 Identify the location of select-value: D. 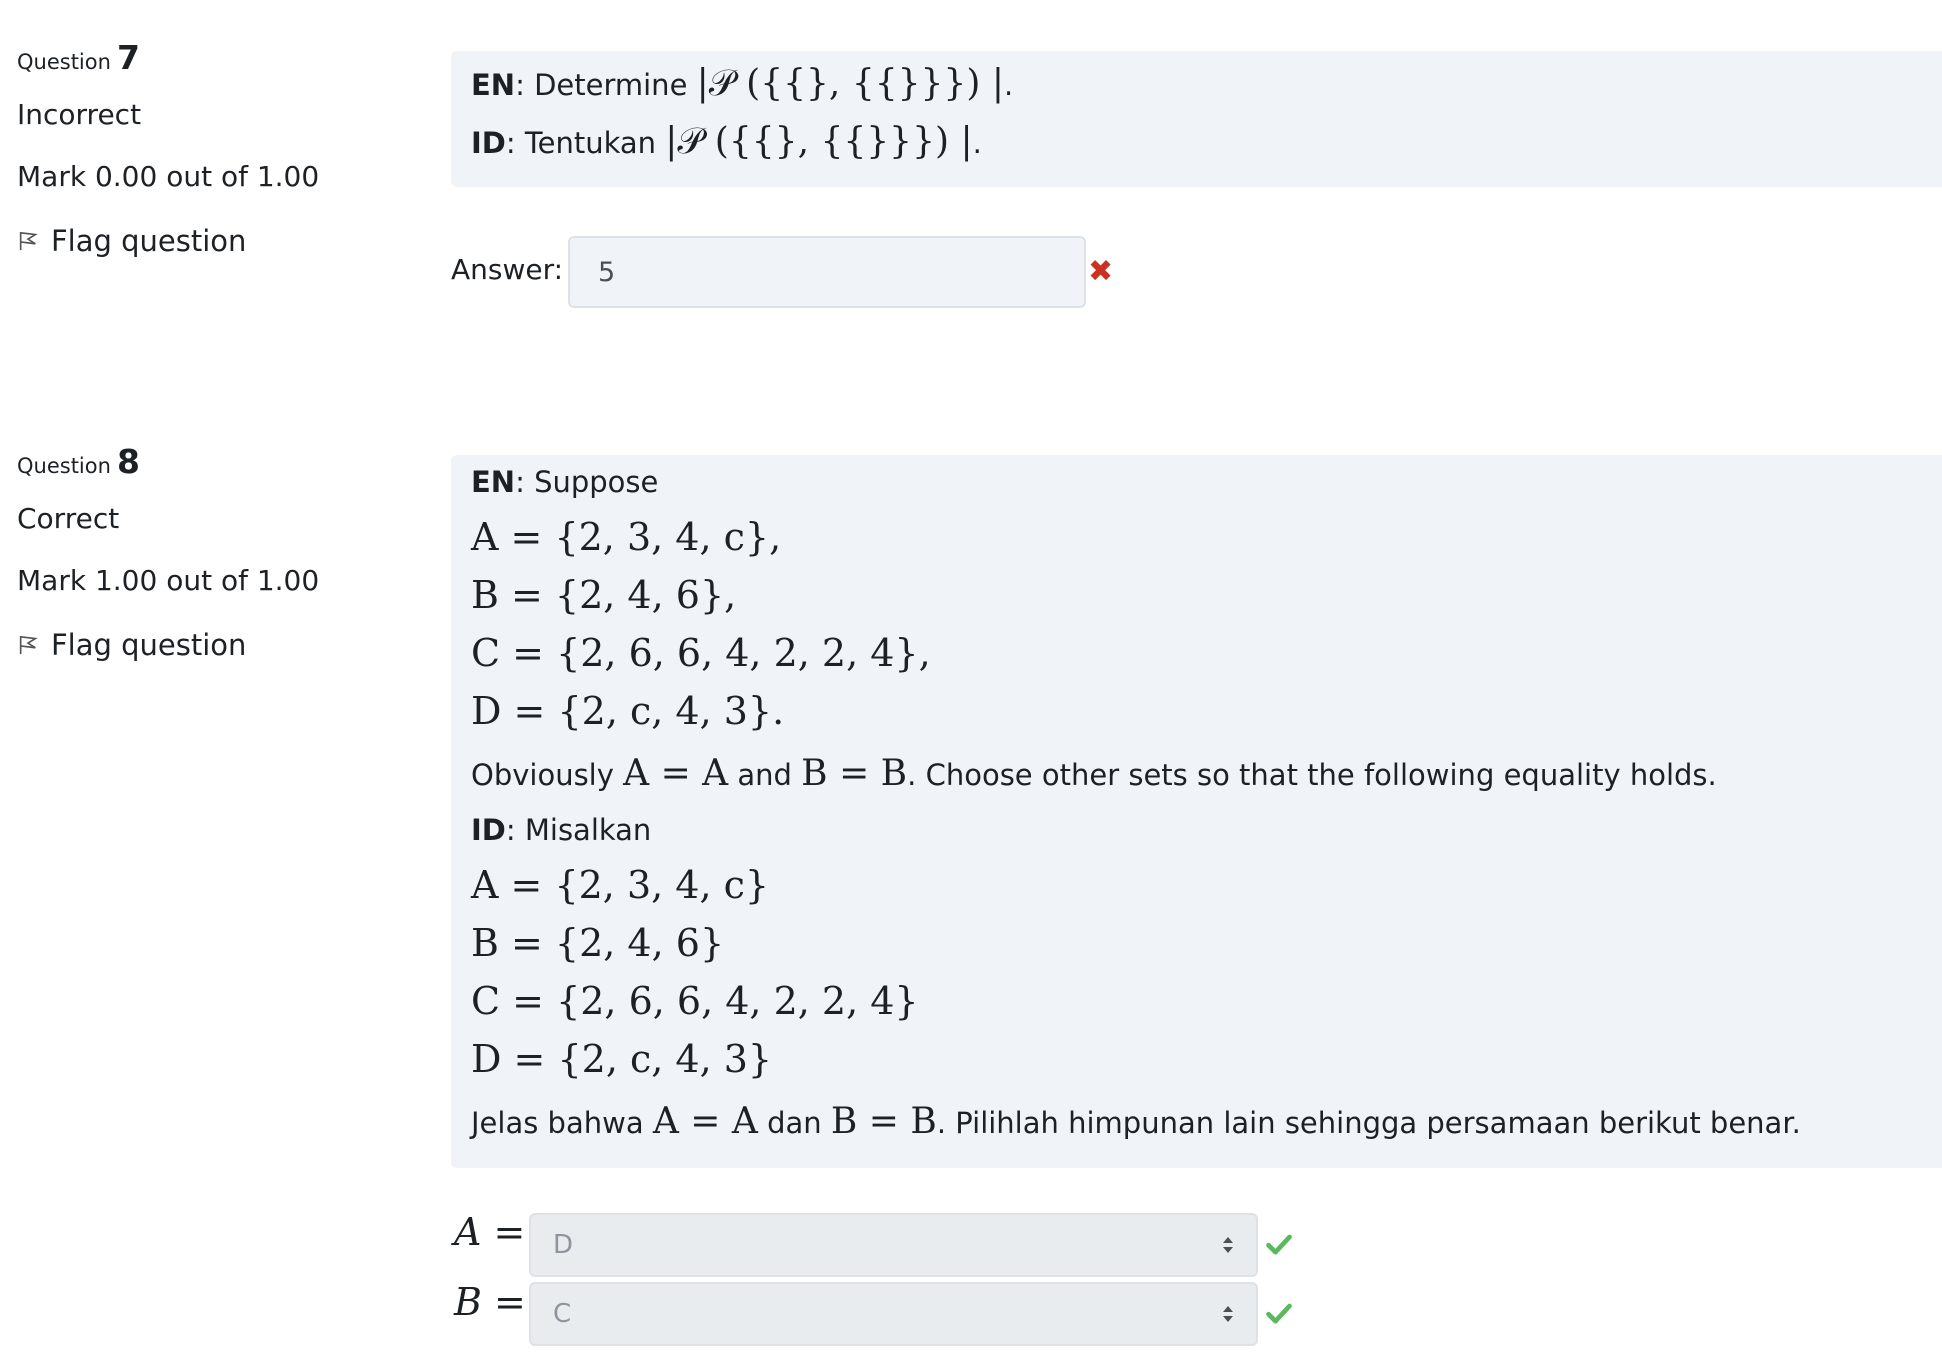
(563, 1245).